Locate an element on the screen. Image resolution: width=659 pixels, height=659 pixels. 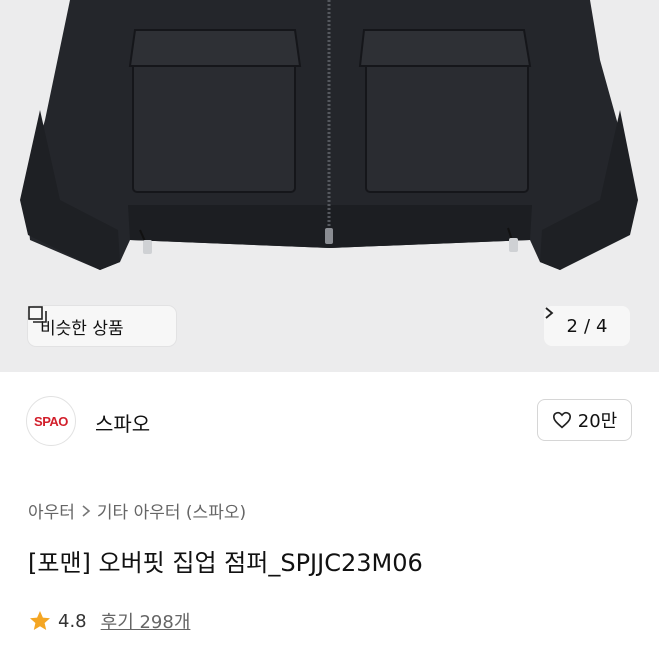
star-icon is located at coordinates (40, 620).